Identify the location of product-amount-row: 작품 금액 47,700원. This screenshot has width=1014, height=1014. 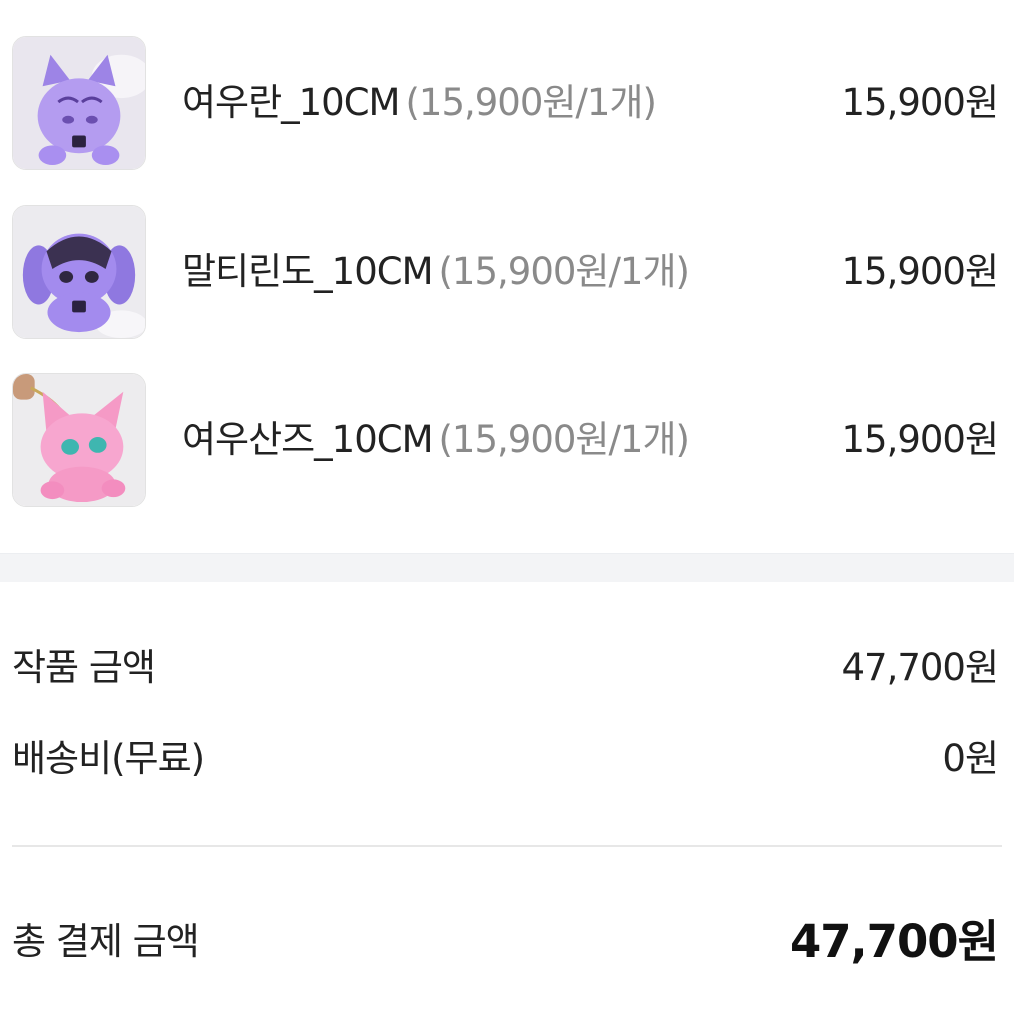
(507, 668).